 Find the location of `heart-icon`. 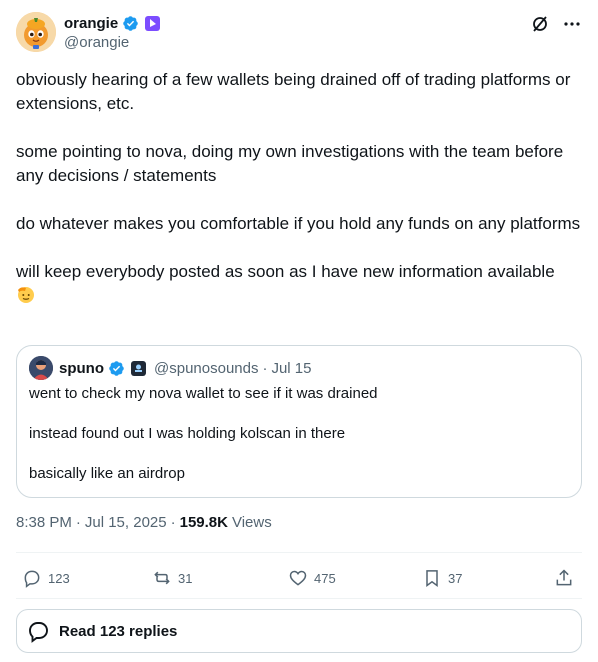

heart-icon is located at coordinates (298, 578).